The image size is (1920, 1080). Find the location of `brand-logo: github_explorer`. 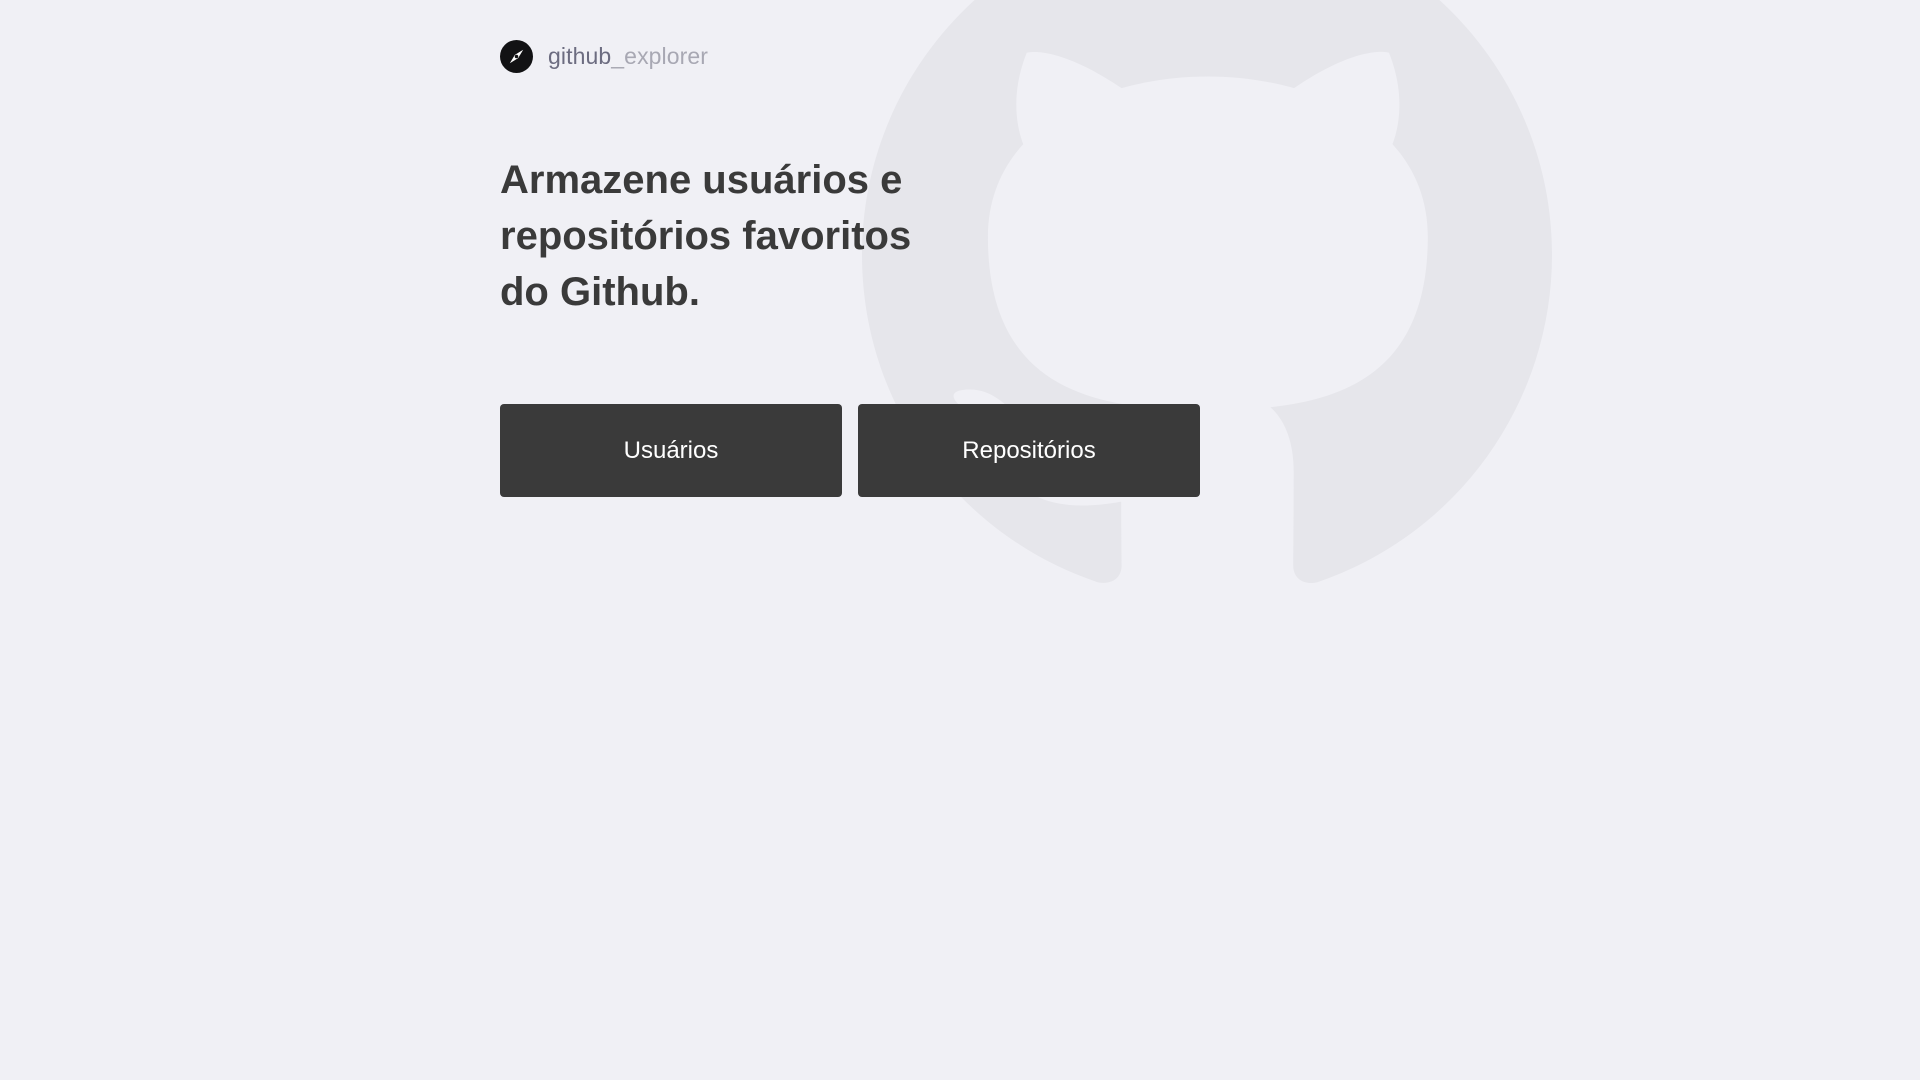

brand-logo: github_explorer is located at coordinates (604, 56).